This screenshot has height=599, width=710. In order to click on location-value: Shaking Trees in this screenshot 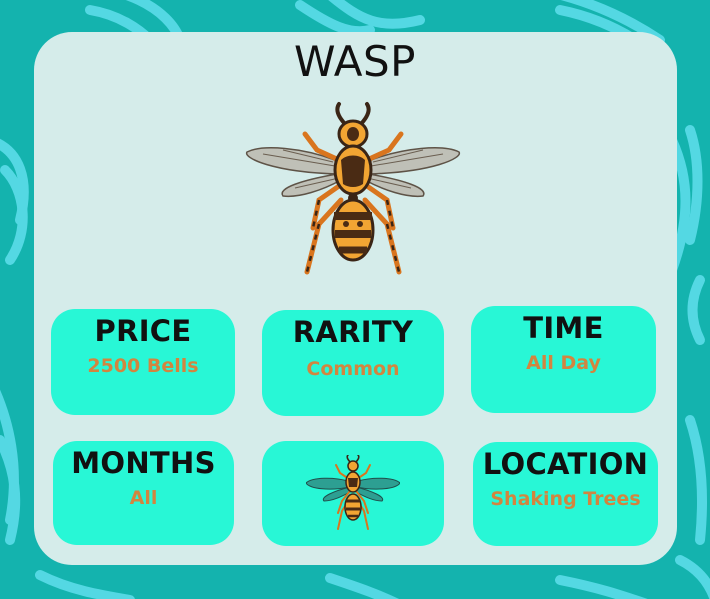, I will do `click(565, 499)`.